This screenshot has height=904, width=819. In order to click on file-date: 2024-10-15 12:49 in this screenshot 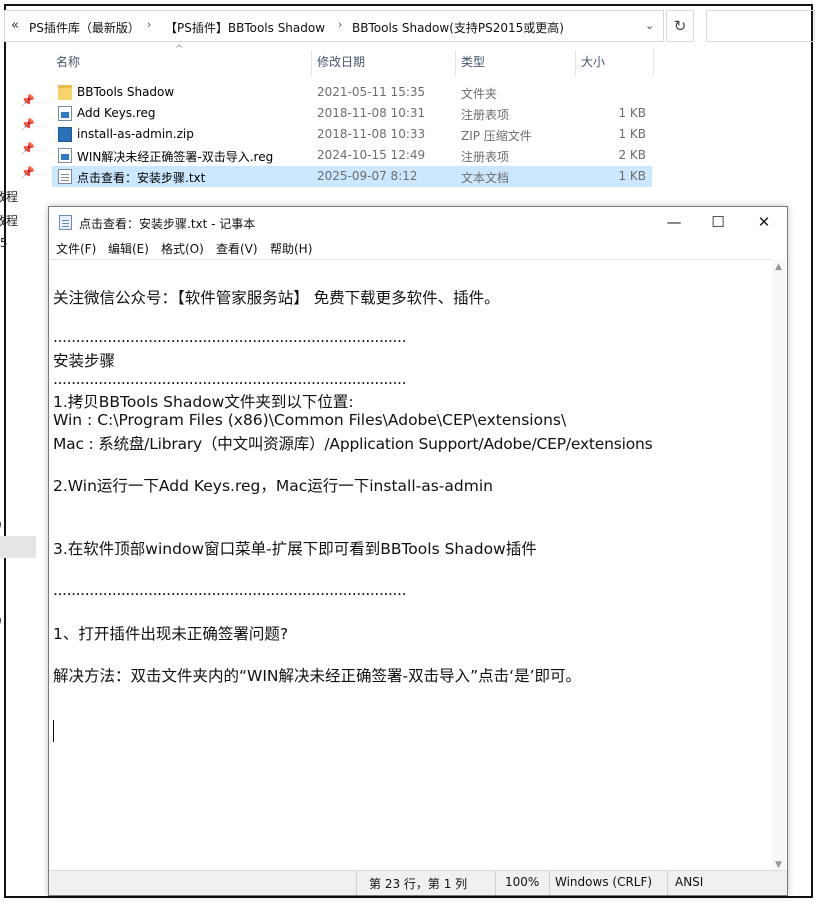, I will do `click(371, 155)`.